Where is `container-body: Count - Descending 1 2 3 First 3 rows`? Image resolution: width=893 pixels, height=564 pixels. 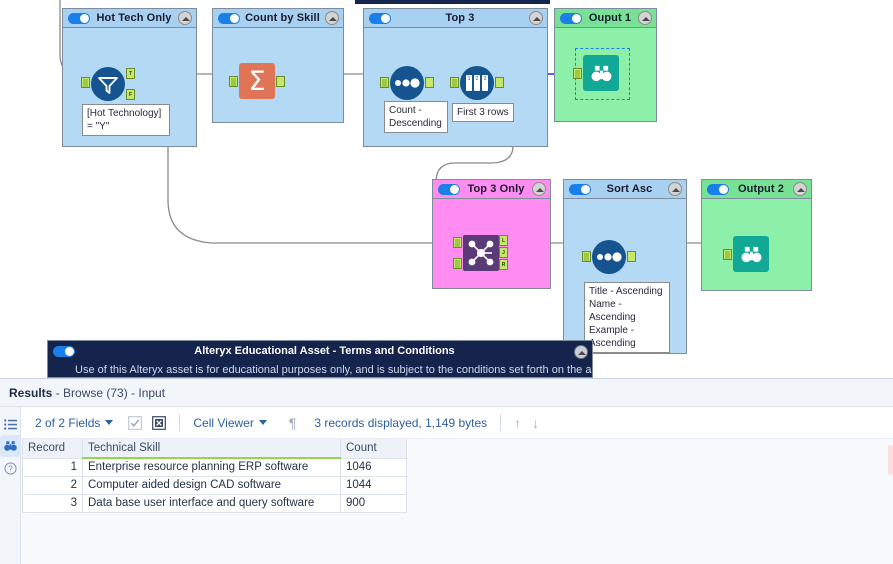 container-body: Count - Descending 1 2 3 First 3 rows is located at coordinates (455, 87).